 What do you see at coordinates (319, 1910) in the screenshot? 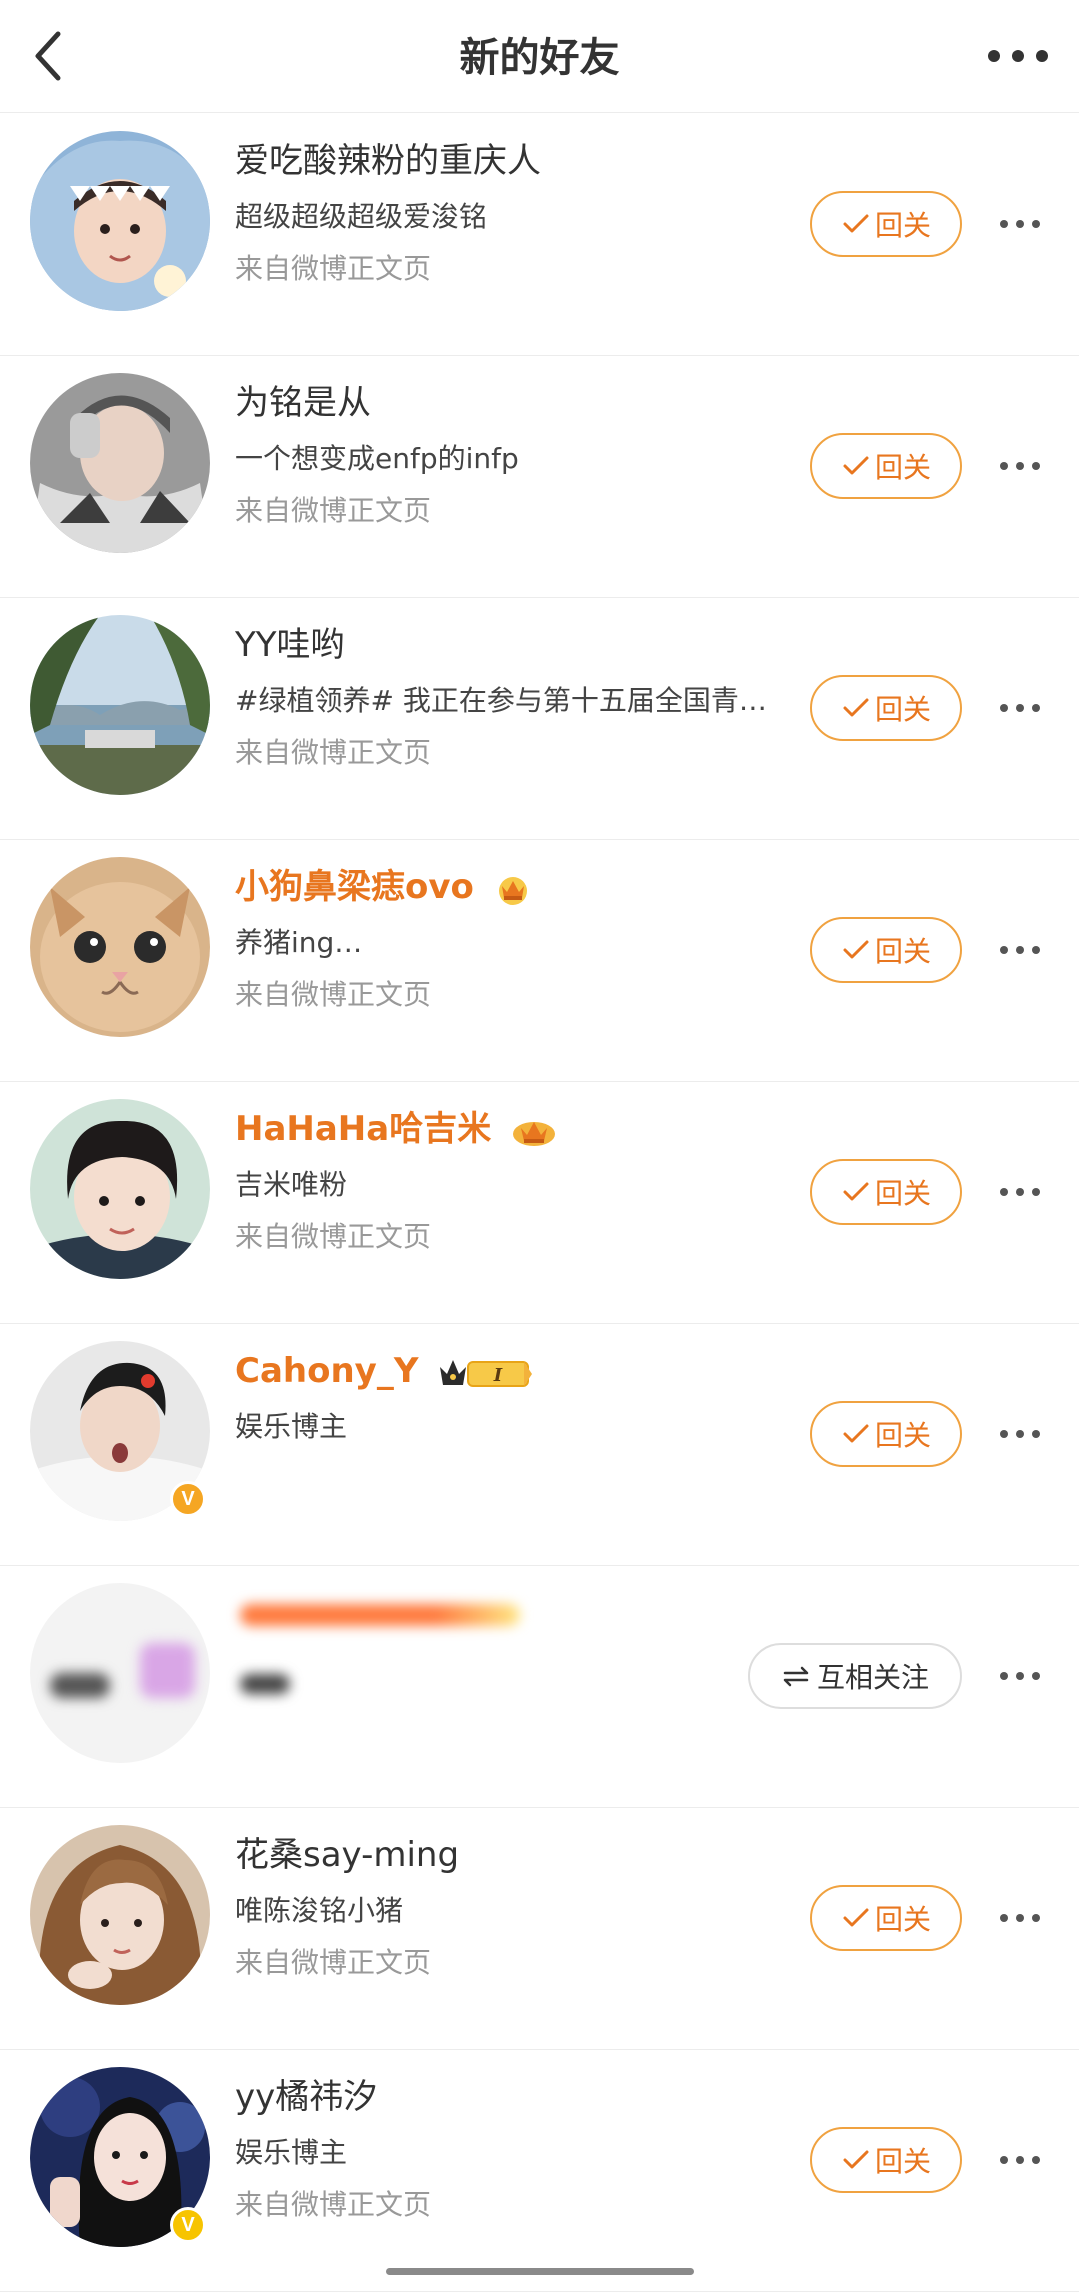
I see `friend-bio: 唯陈浚铭小猪` at bounding box center [319, 1910].